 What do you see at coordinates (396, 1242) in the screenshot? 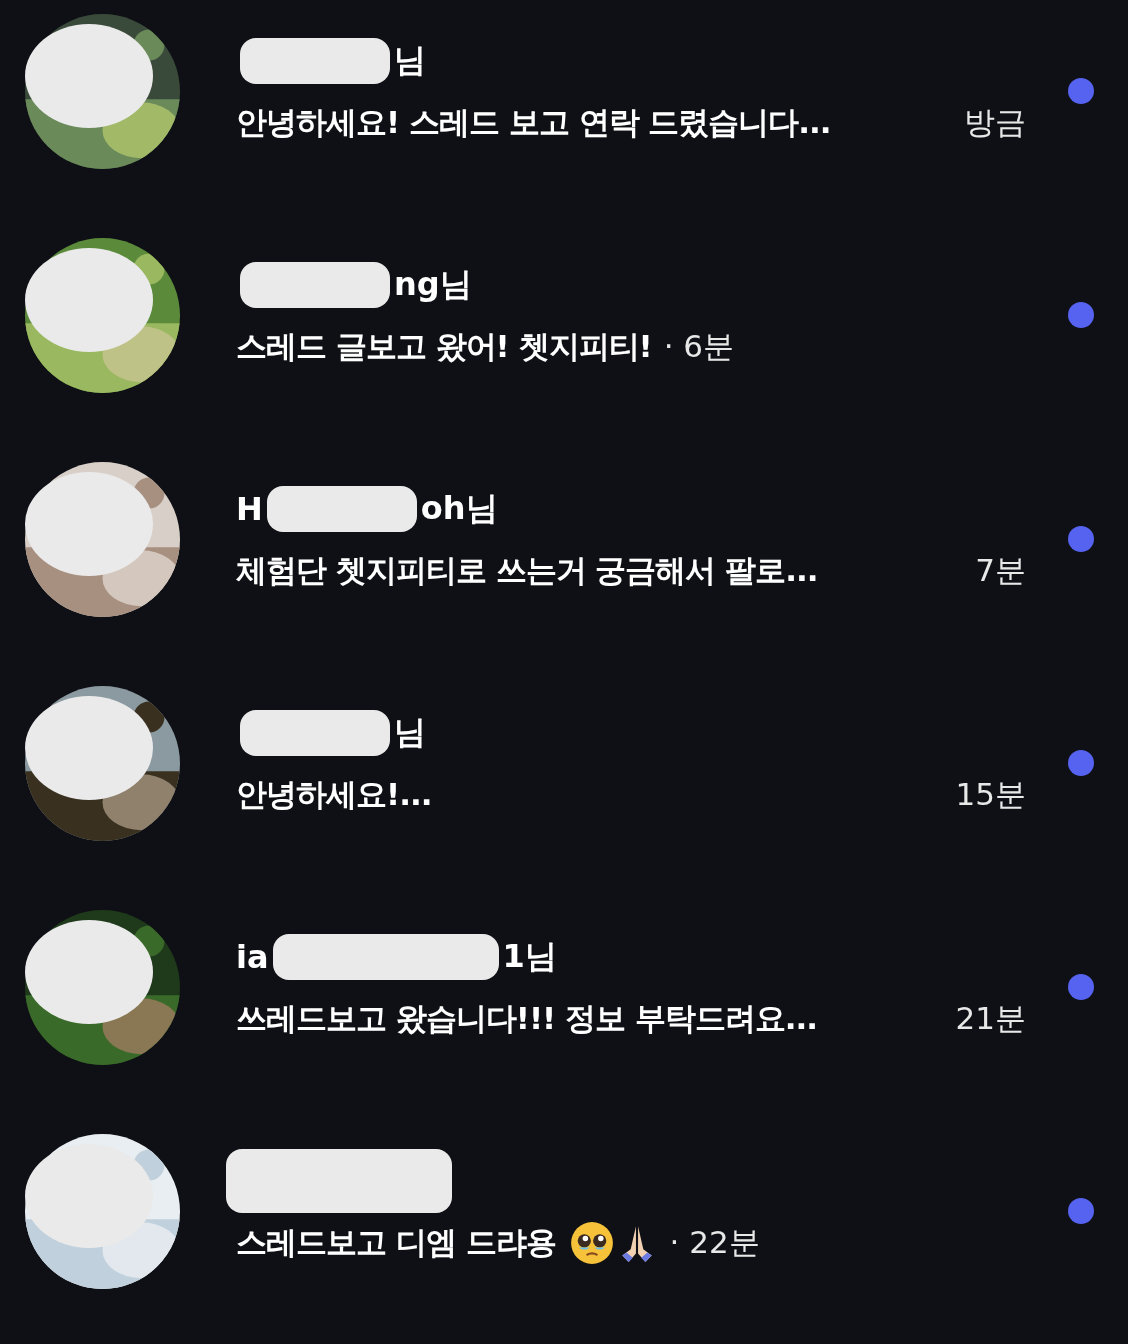
I see `message-preview: 스레드보고 디엠 드랴용` at bounding box center [396, 1242].